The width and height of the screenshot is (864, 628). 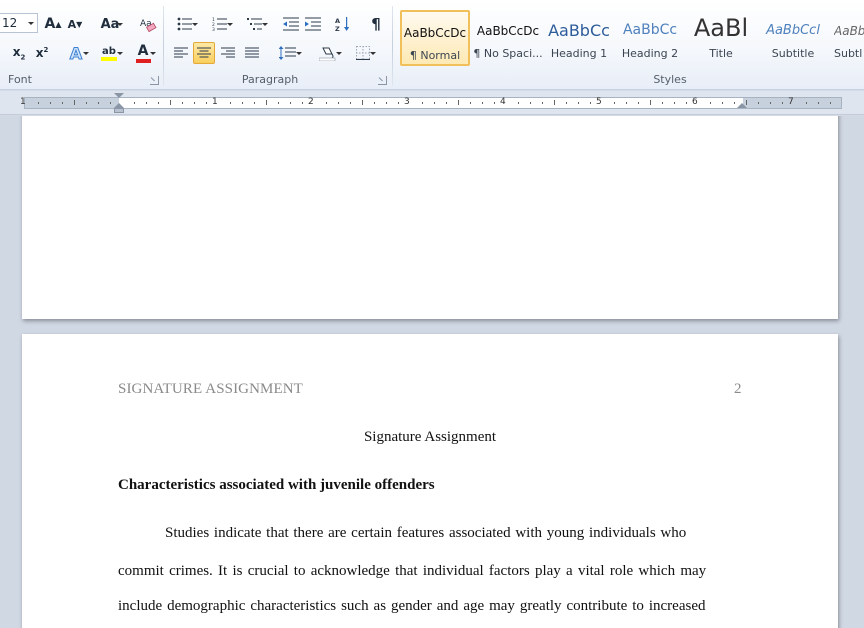 I want to click on horizontal-ruler: 1 1 2 3 4 5 6 7, so click(x=432, y=103).